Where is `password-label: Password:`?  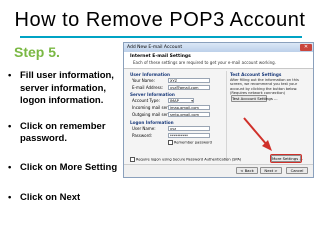 password-label: Password: is located at coordinates (142, 135).